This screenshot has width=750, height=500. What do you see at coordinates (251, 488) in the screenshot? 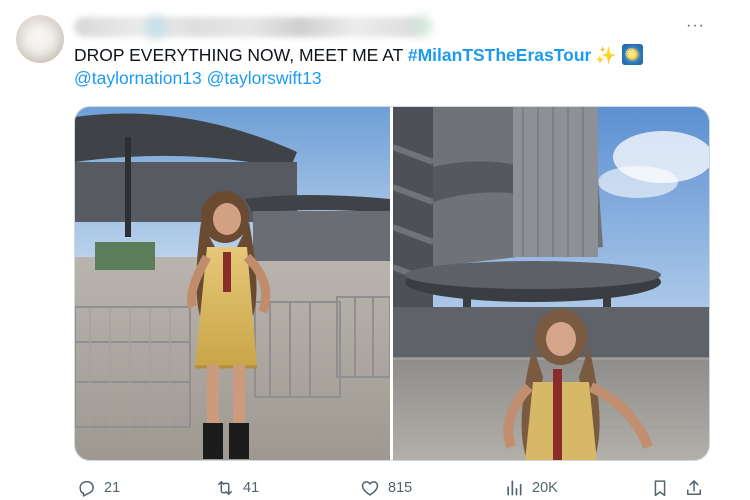
I see `repost-count: 41` at bounding box center [251, 488].